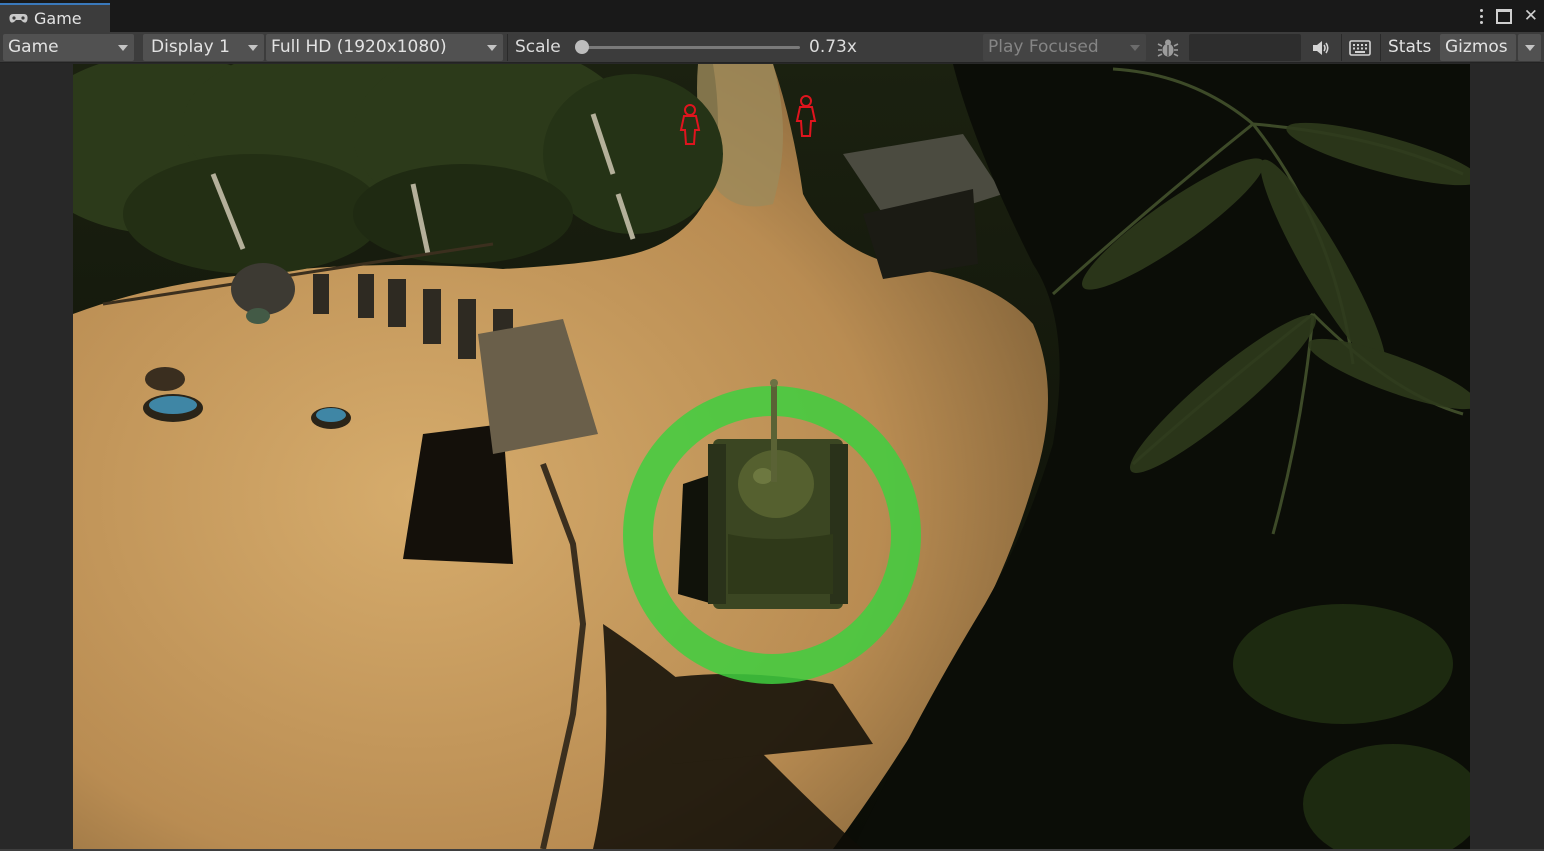 This screenshot has width=1544, height=851. Describe the element at coordinates (772, 16) in the screenshot. I see `editor-tab-strip: Game ✕` at that location.